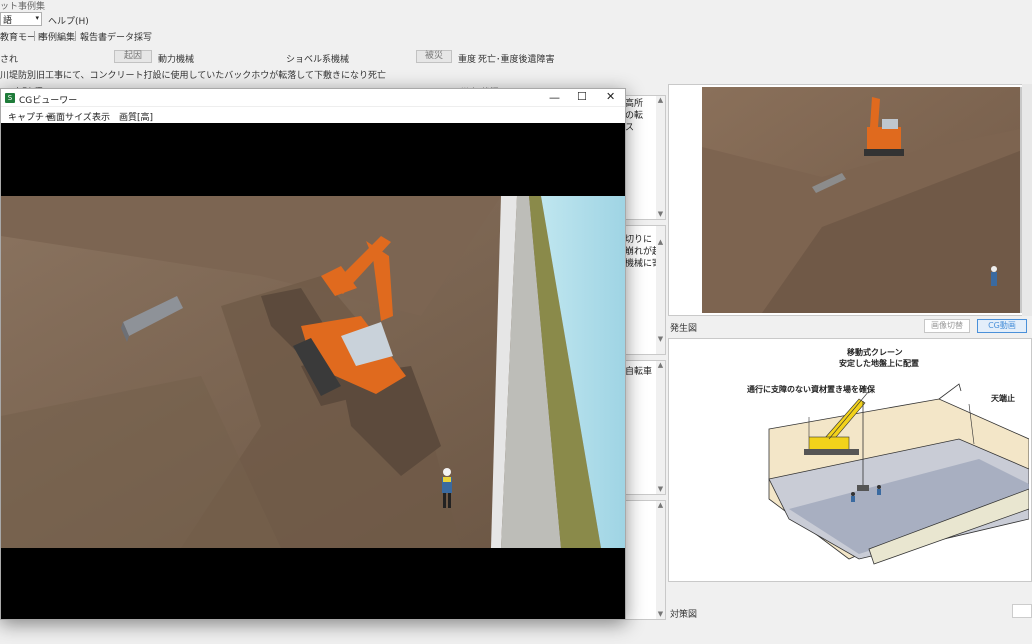 Image resolution: width=1032 pixels, height=644 pixels. I want to click on viewer-title: CGビューワー, so click(48, 101).